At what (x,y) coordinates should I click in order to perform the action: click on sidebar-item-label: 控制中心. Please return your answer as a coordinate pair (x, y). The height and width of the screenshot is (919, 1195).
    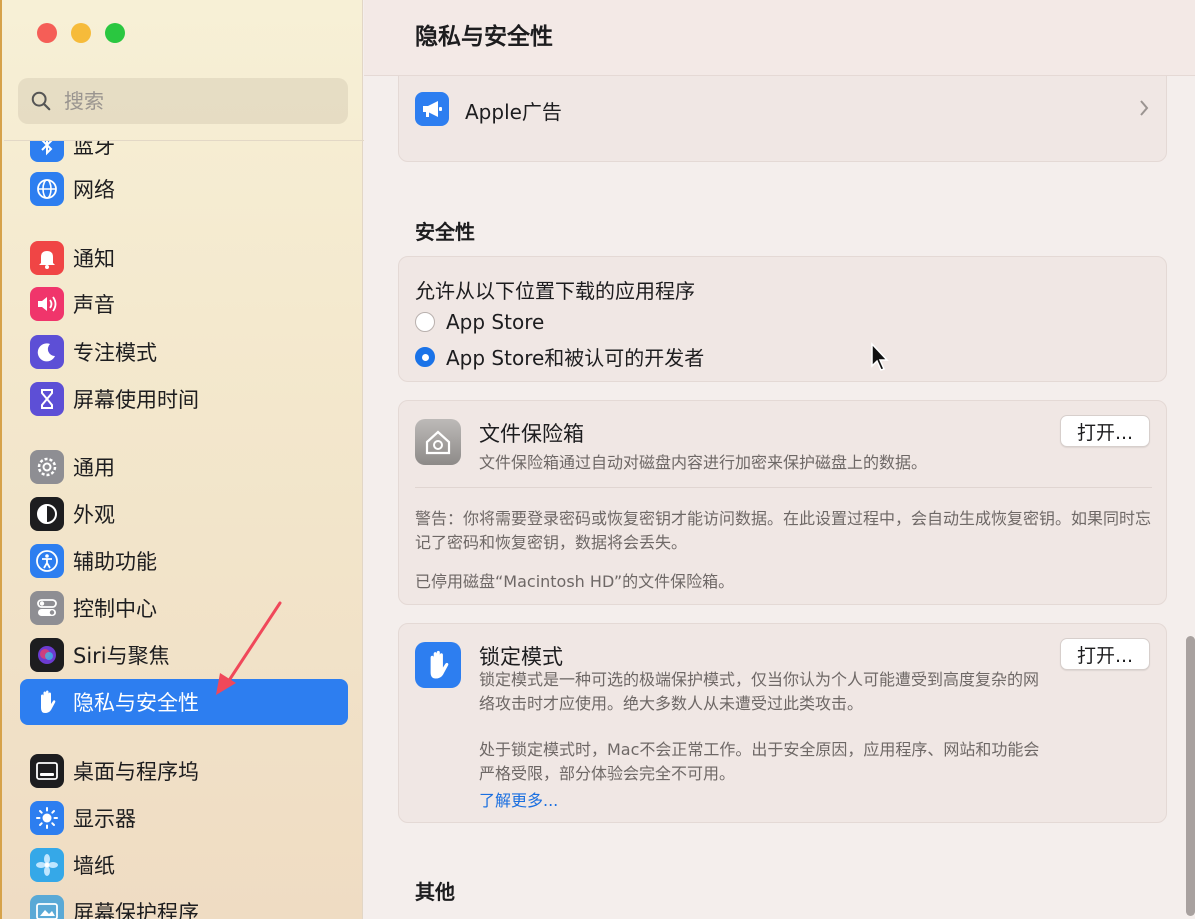
    Looking at the image, I should click on (115, 609).